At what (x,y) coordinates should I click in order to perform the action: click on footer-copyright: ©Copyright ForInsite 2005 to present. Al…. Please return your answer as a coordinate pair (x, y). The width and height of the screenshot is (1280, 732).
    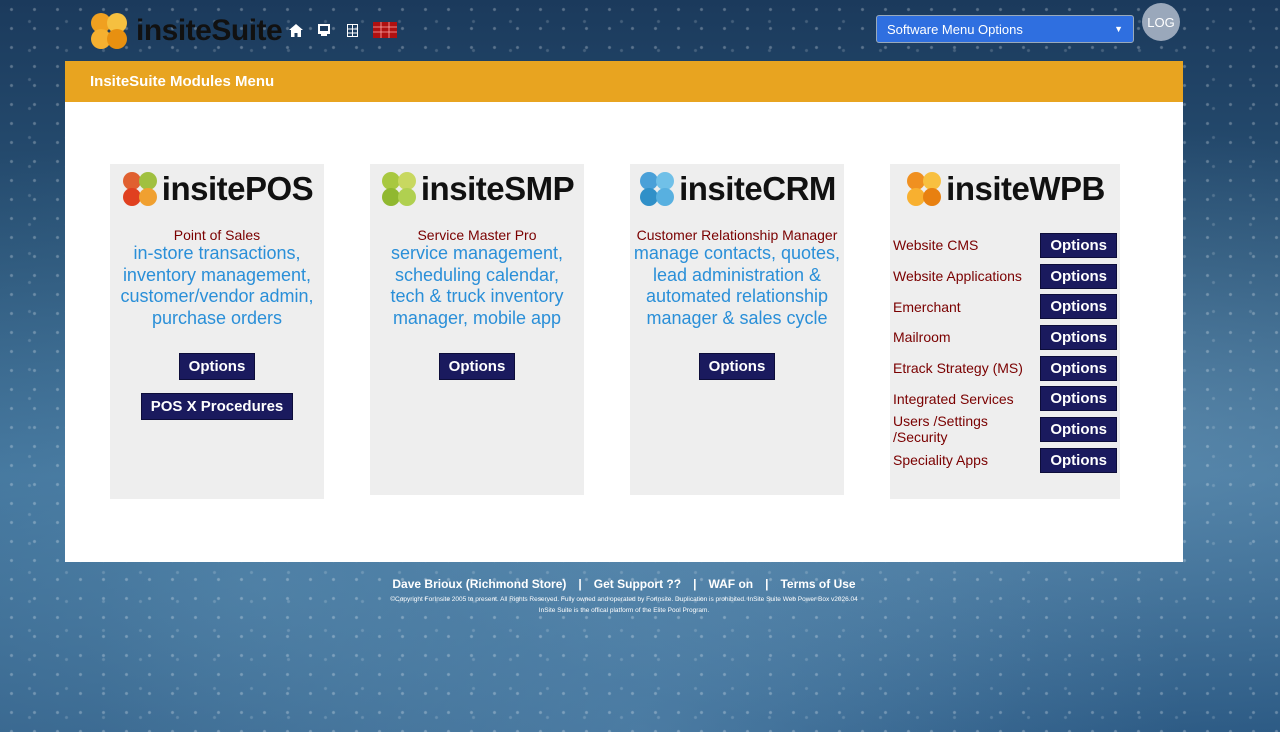
    Looking at the image, I should click on (624, 599).